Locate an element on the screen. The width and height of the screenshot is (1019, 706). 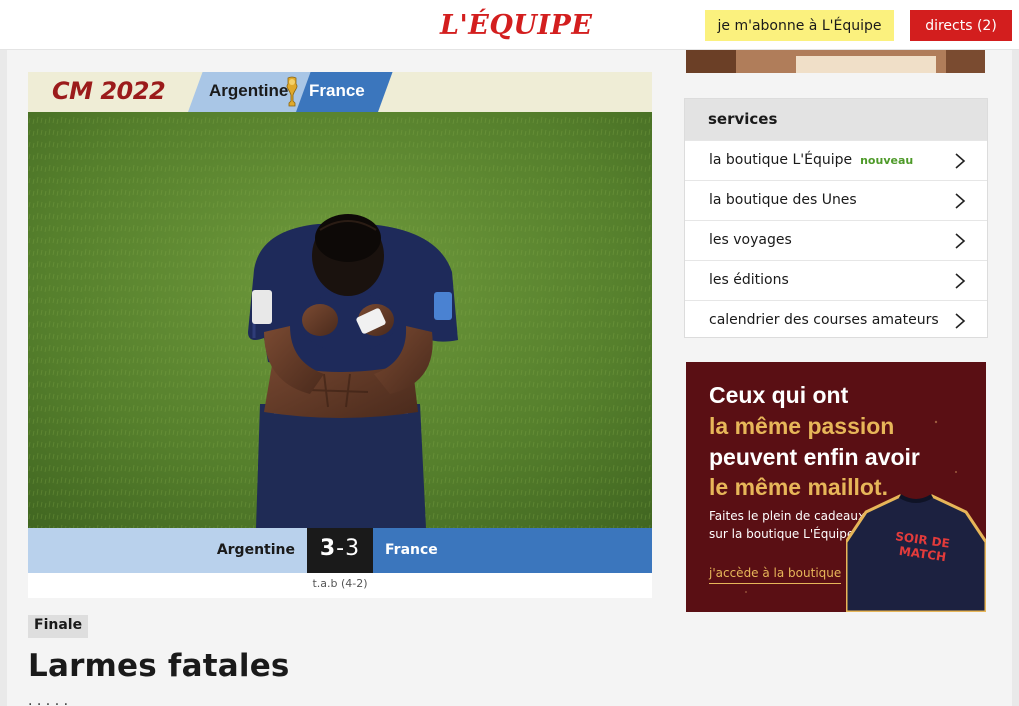
scoreboard: Argentine 3-3 France is located at coordinates (340, 550).